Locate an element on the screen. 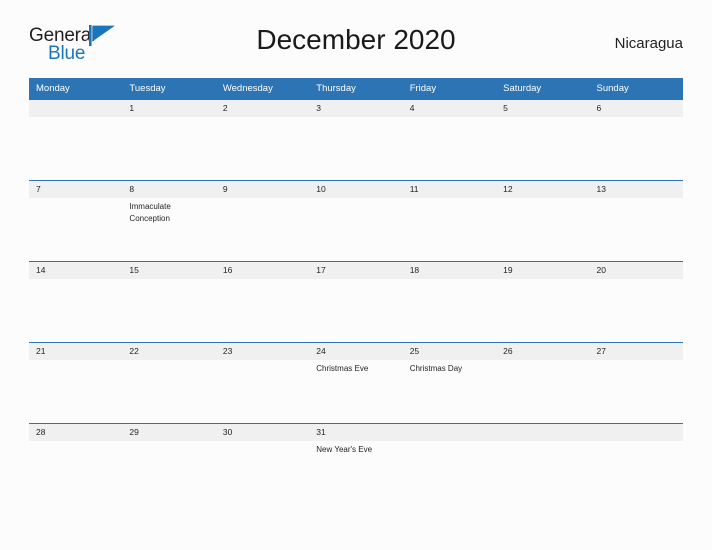 The width and height of the screenshot is (712, 550). day-events: Christmas Eve is located at coordinates (355, 367).